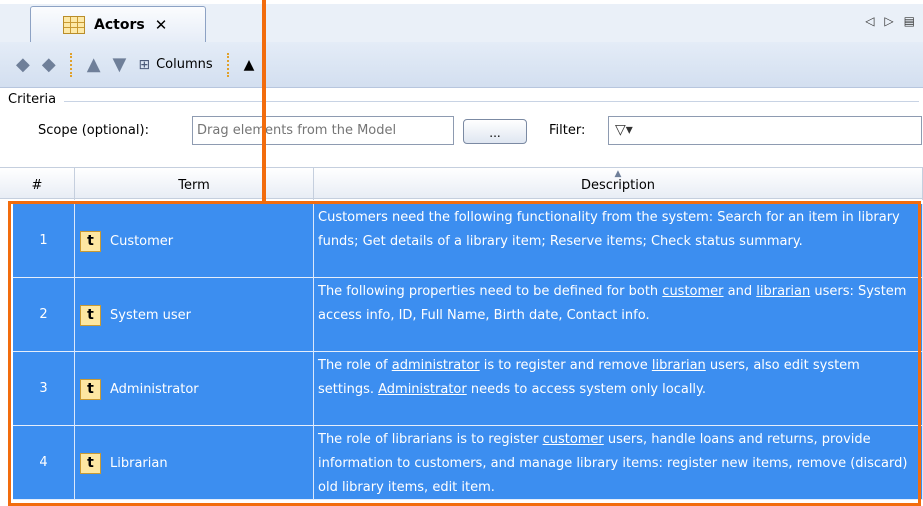  I want to click on row-number: 4, so click(44, 463).